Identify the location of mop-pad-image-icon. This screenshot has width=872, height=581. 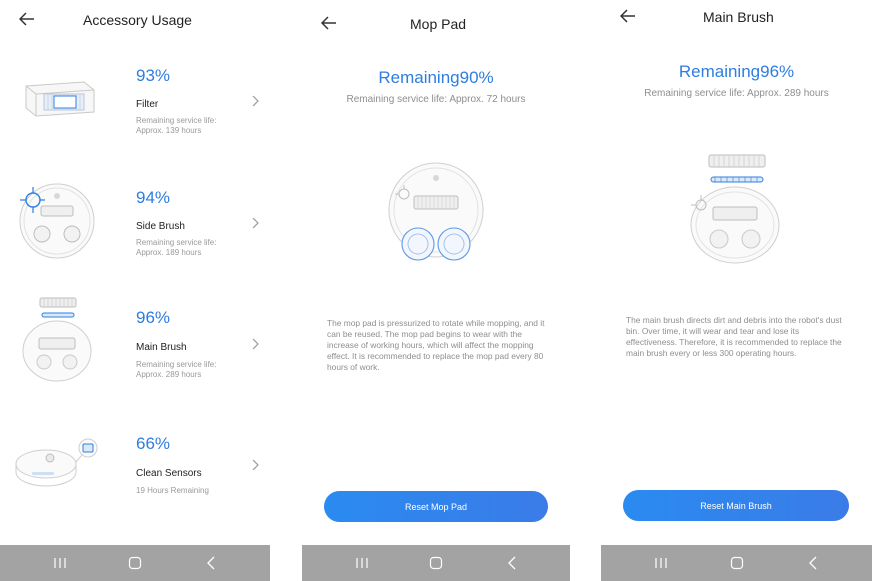
(439, 217).